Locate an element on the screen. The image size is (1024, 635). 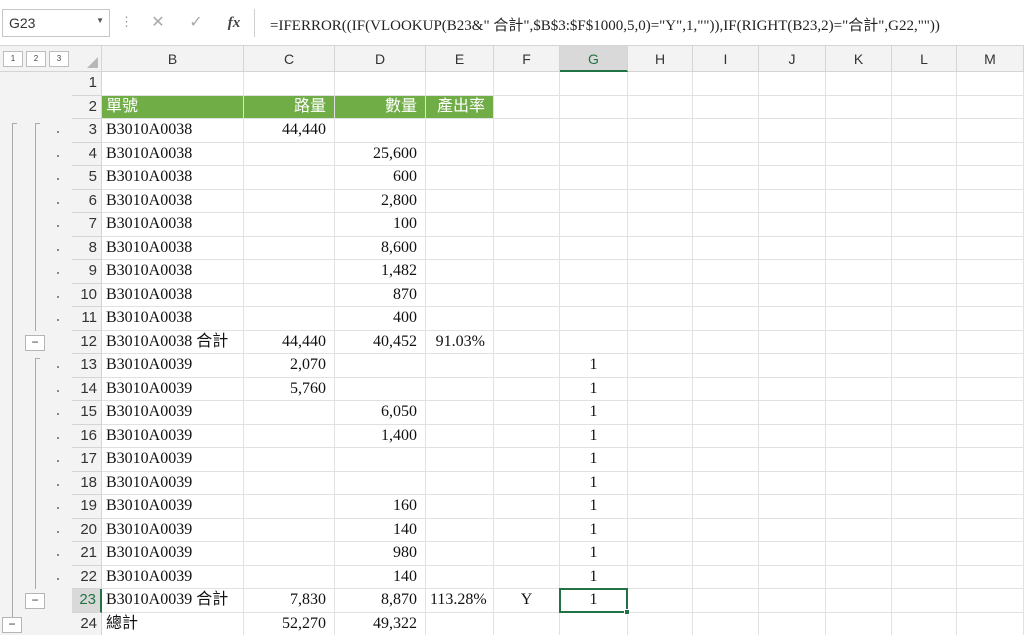
cell-c6 is located at coordinates (289, 201).